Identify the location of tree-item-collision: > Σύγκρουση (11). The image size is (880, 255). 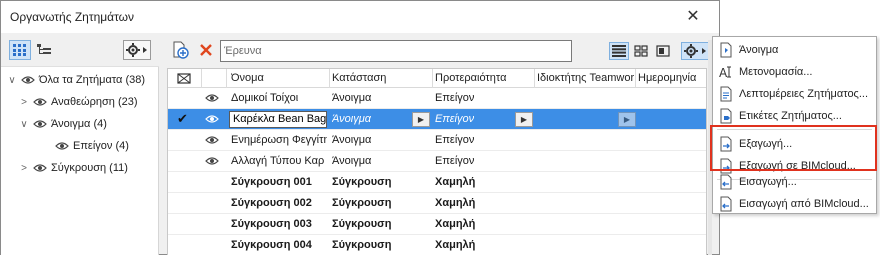
(80, 168).